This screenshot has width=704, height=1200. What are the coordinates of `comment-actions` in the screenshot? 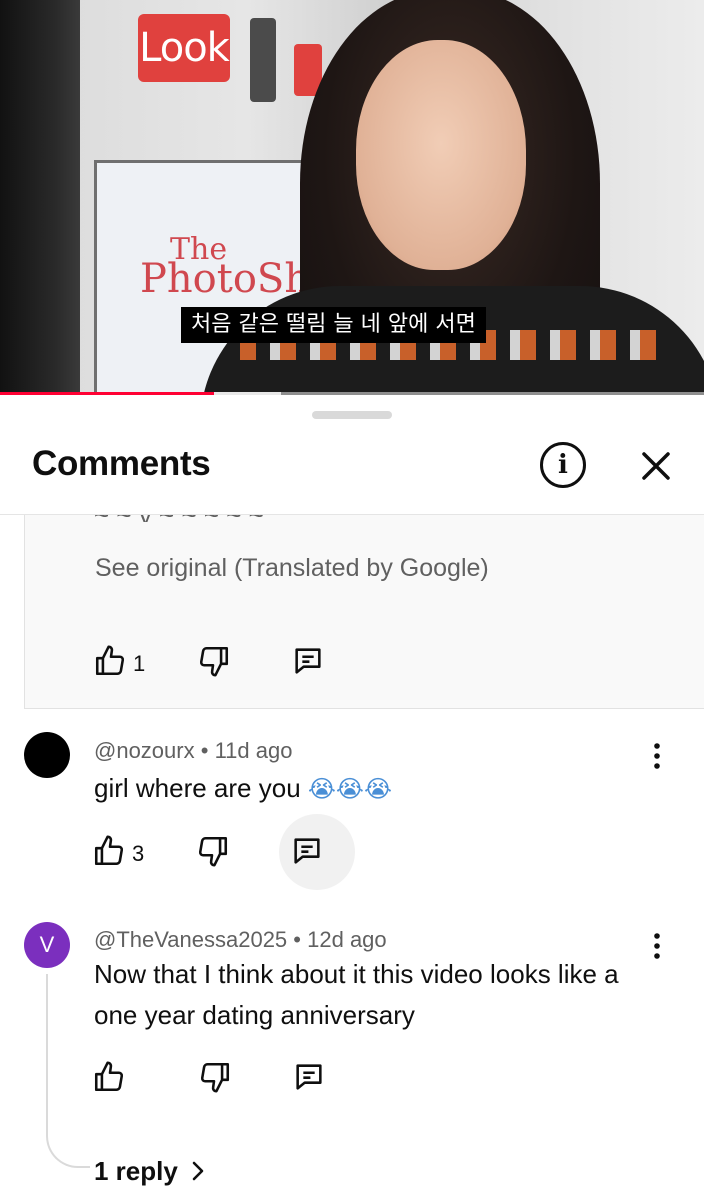 It's located at (209, 1079).